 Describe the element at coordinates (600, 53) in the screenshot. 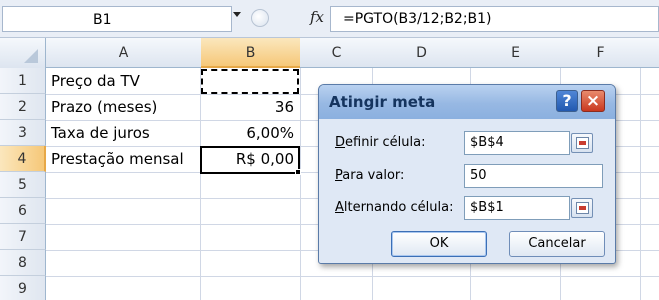

I see `column-header-f: F` at that location.